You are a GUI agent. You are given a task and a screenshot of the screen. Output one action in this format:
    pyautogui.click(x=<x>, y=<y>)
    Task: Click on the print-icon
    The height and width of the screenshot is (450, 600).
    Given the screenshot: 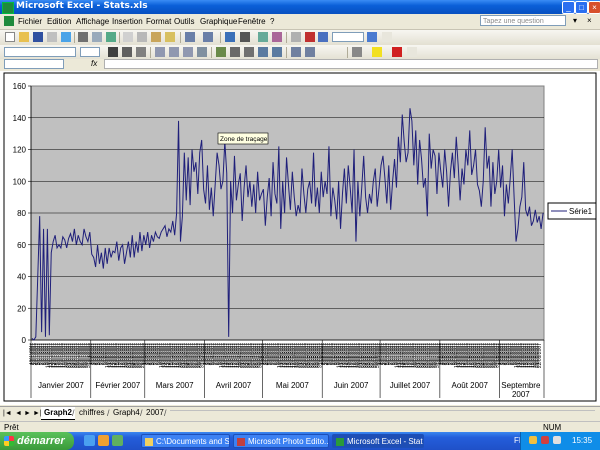 What is the action you would take?
    pyautogui.click(x=83, y=37)
    